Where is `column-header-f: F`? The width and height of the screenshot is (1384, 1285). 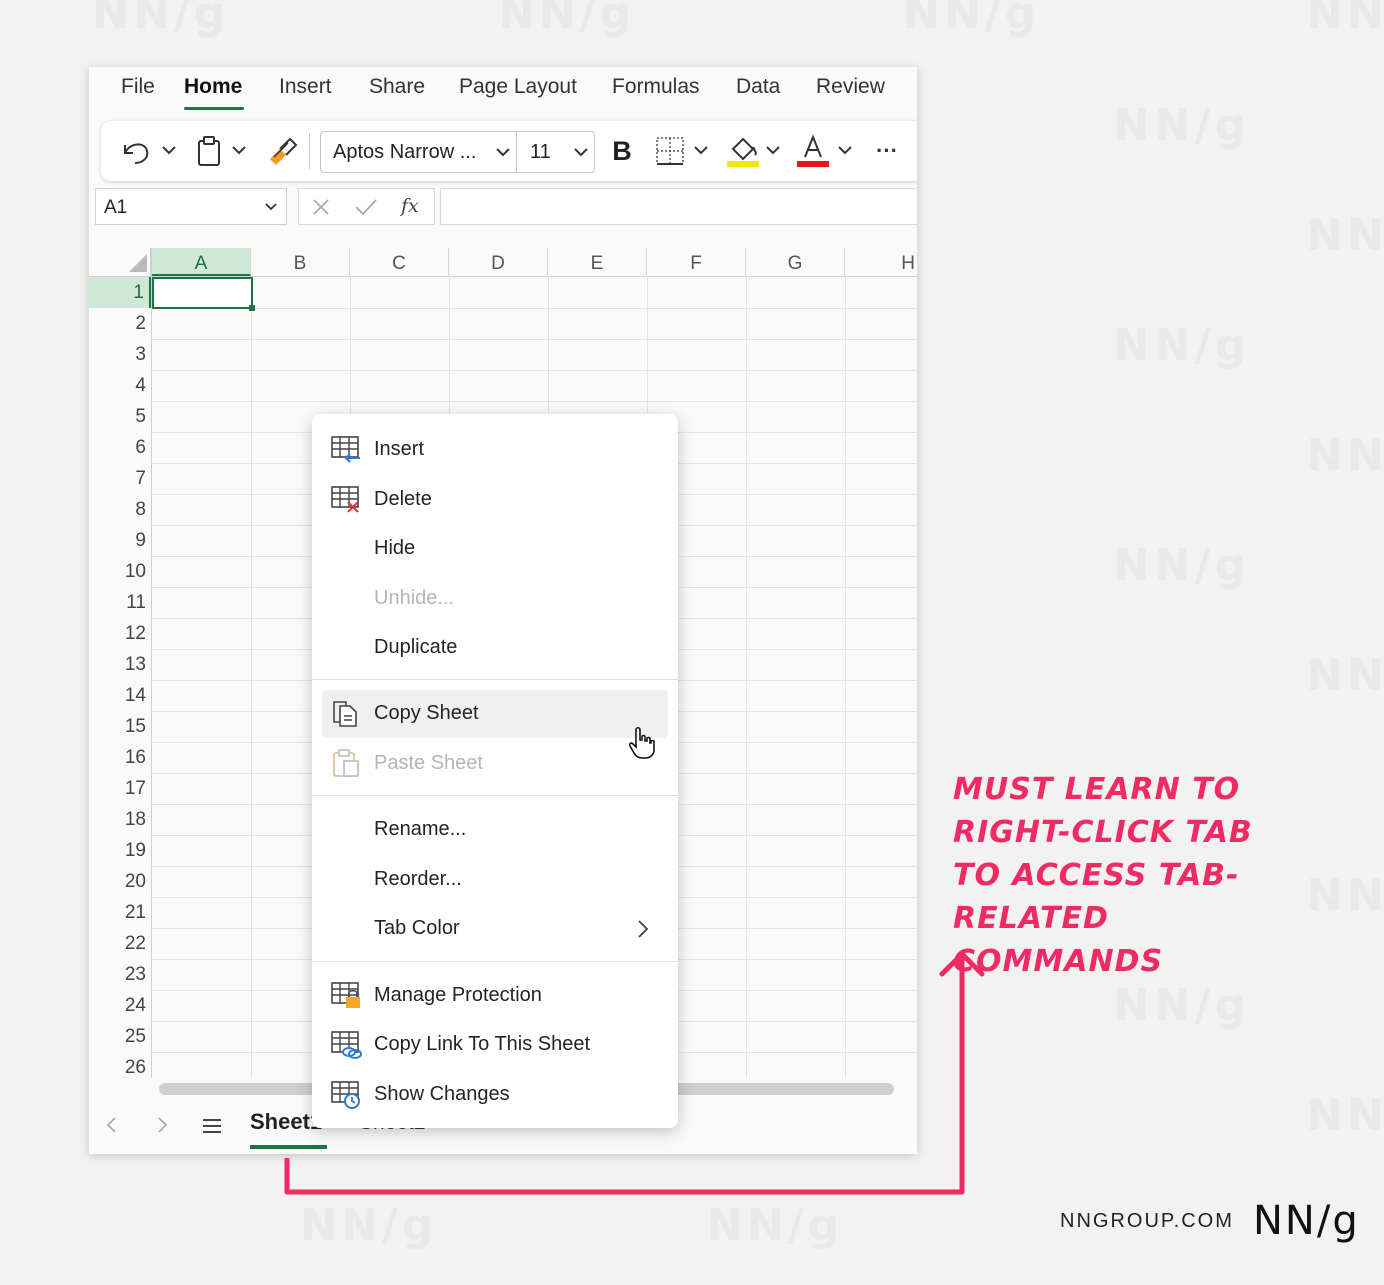
column-header-f: F is located at coordinates (696, 262).